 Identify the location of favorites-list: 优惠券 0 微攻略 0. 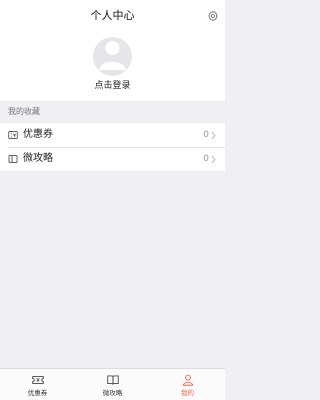
(112, 147).